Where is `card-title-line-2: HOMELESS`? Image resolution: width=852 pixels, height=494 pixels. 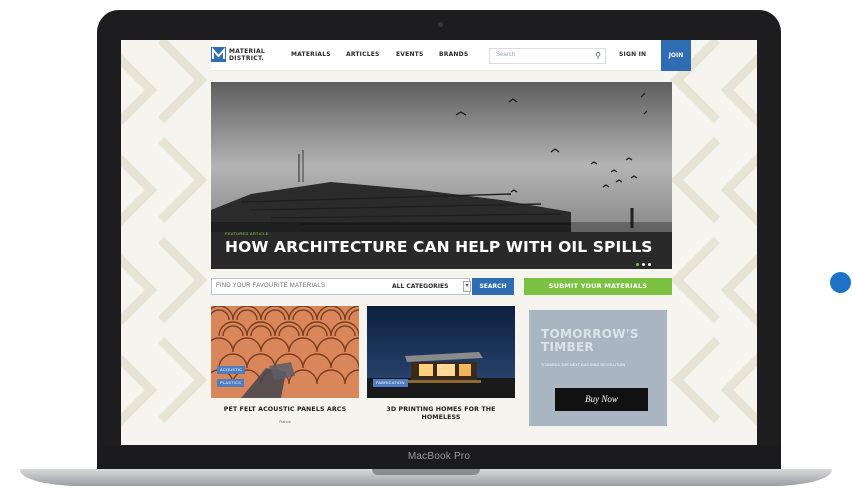
card-title-line-2: HOMELESS is located at coordinates (441, 417).